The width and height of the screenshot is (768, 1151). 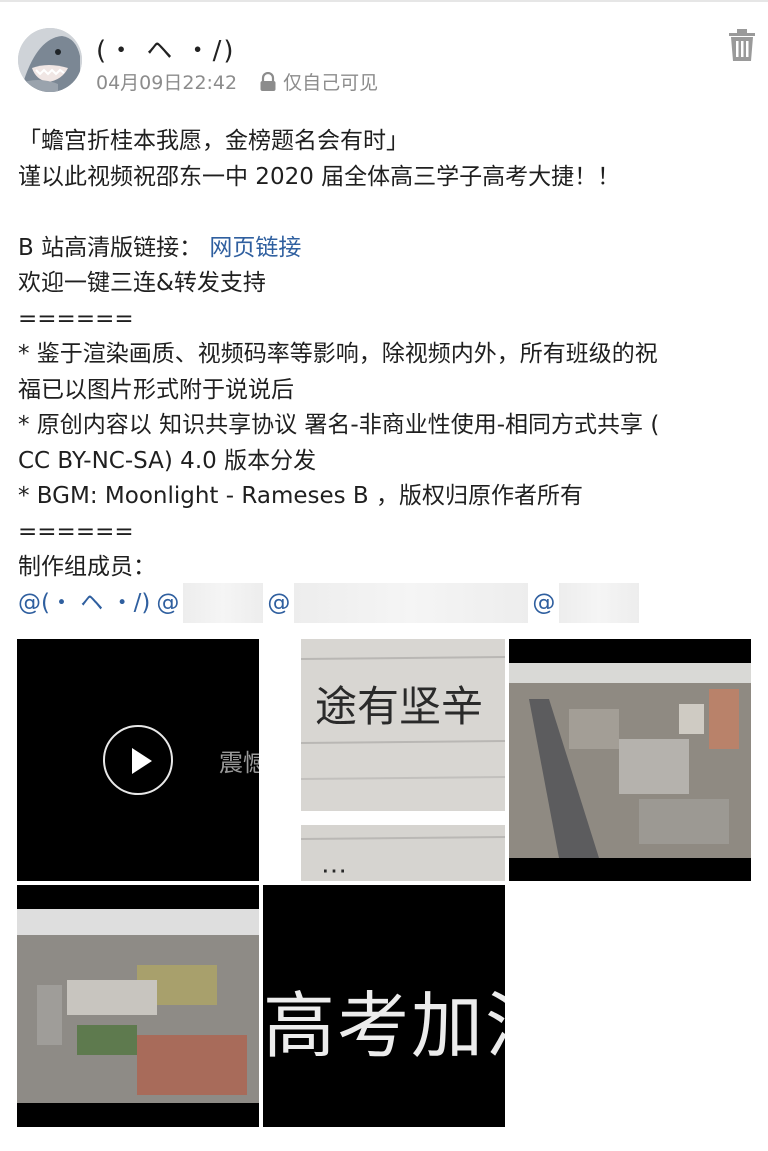 I want to click on web-link: 网页链接, so click(x=255, y=248).